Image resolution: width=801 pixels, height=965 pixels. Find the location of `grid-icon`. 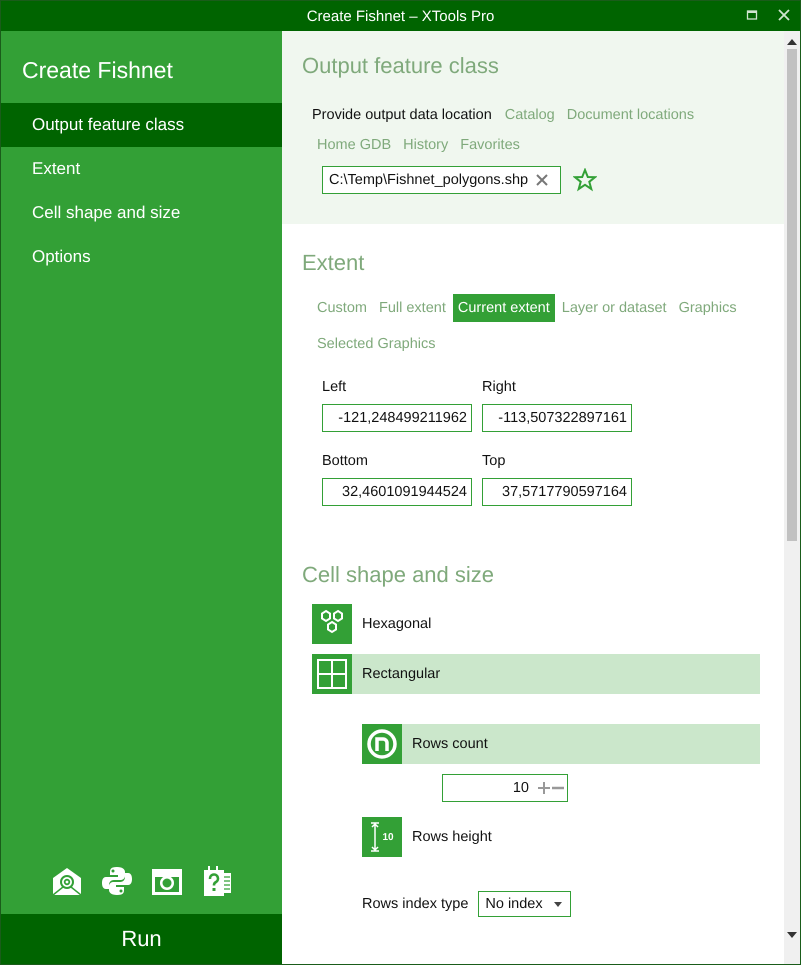

grid-icon is located at coordinates (332, 674).